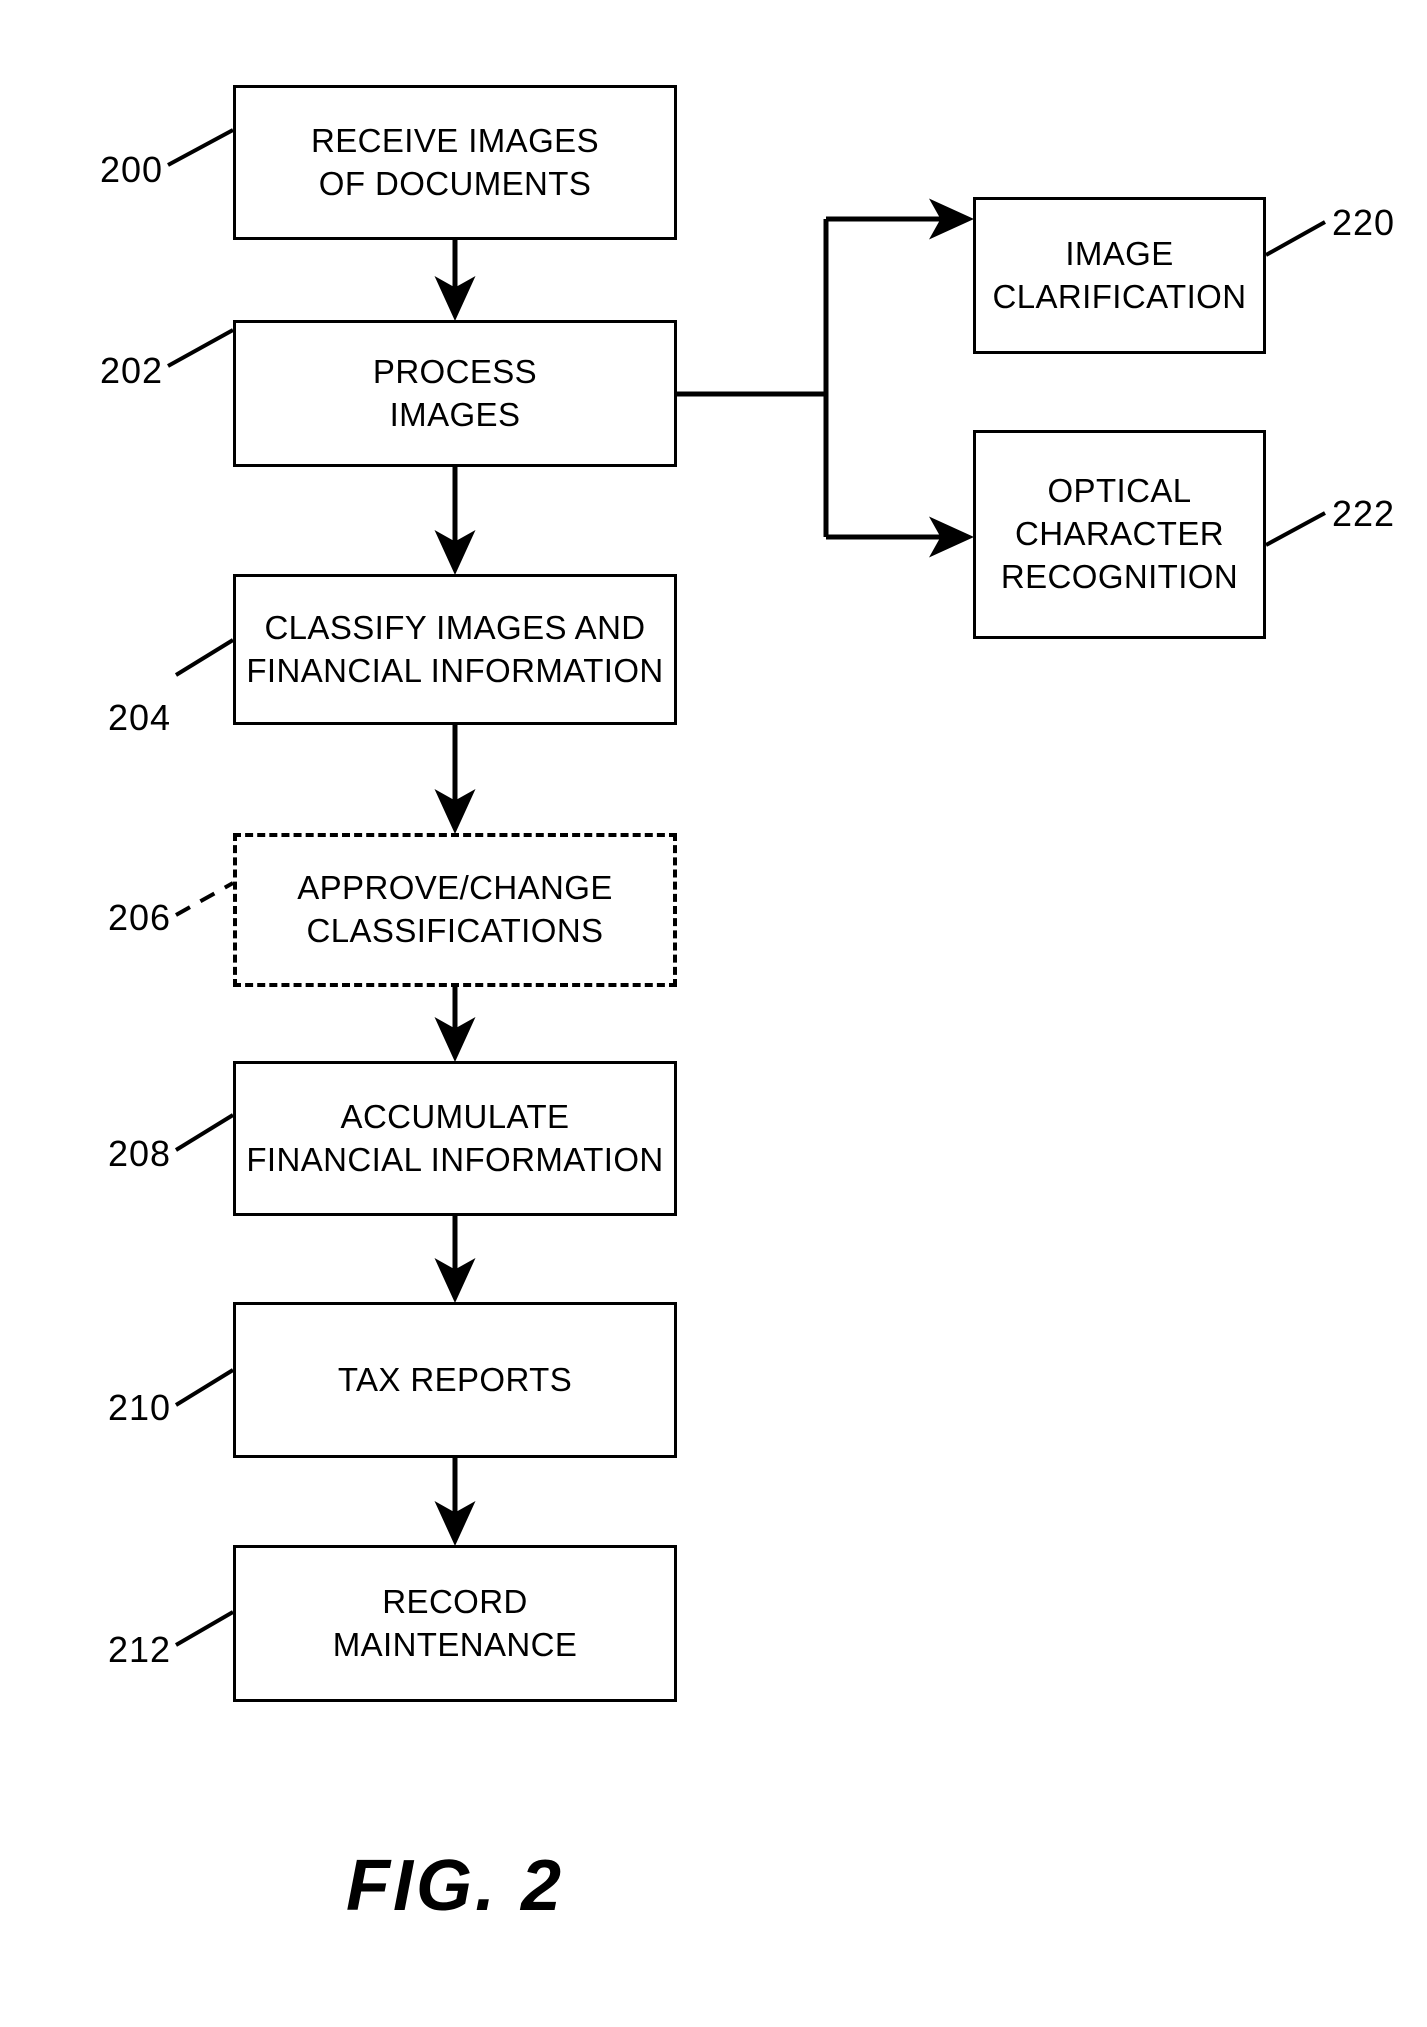 The height and width of the screenshot is (2027, 1427). What do you see at coordinates (1119, 275) in the screenshot?
I see `process-box-image-clarification: IMAGE CLARIFICATION` at bounding box center [1119, 275].